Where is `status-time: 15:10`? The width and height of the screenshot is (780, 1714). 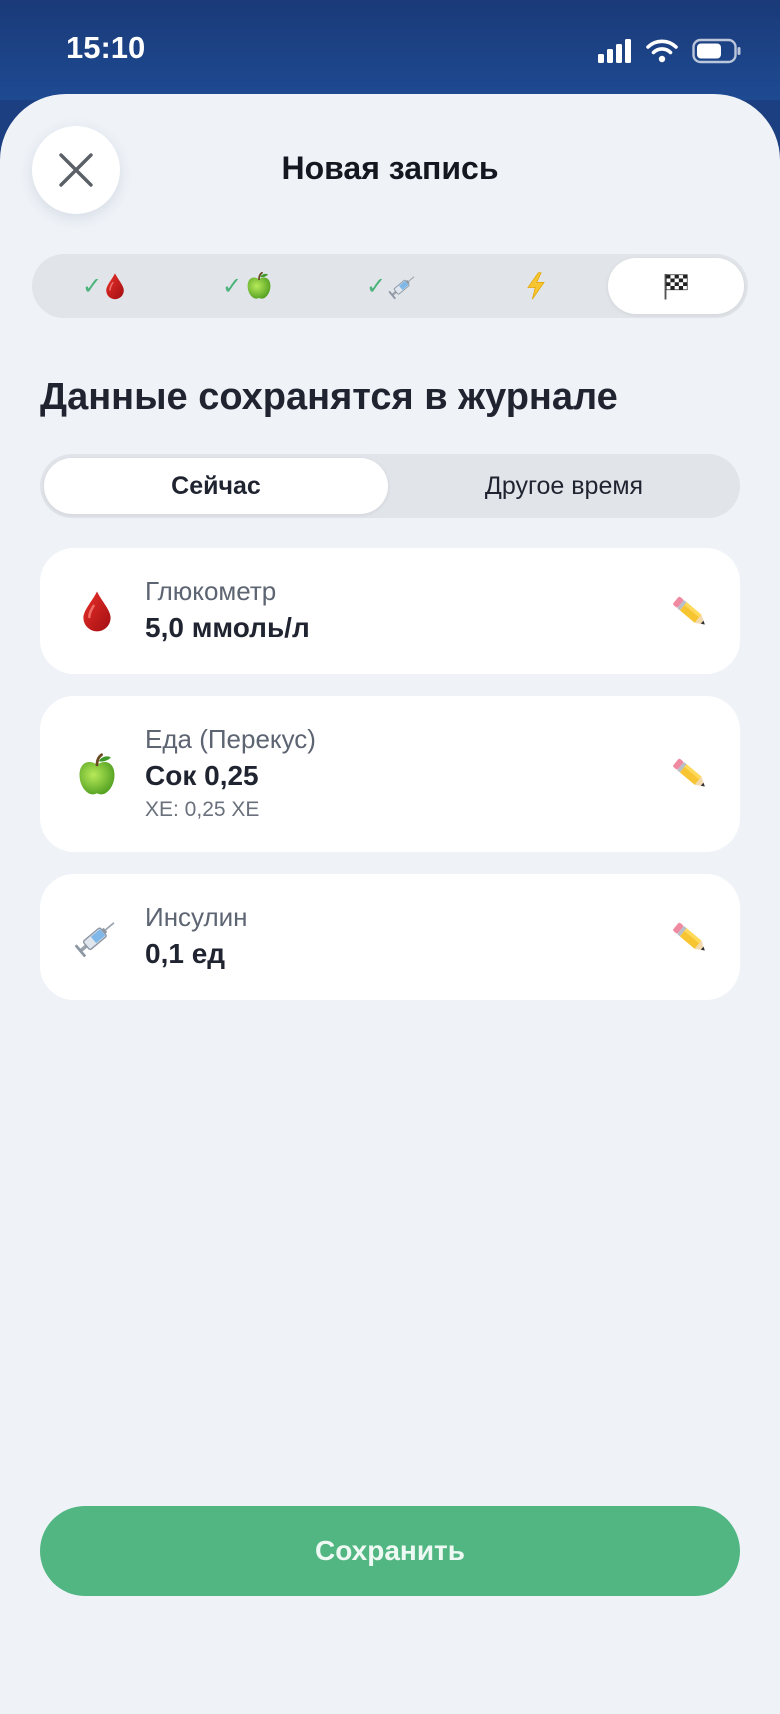 status-time: 15:10 is located at coordinates (106, 47).